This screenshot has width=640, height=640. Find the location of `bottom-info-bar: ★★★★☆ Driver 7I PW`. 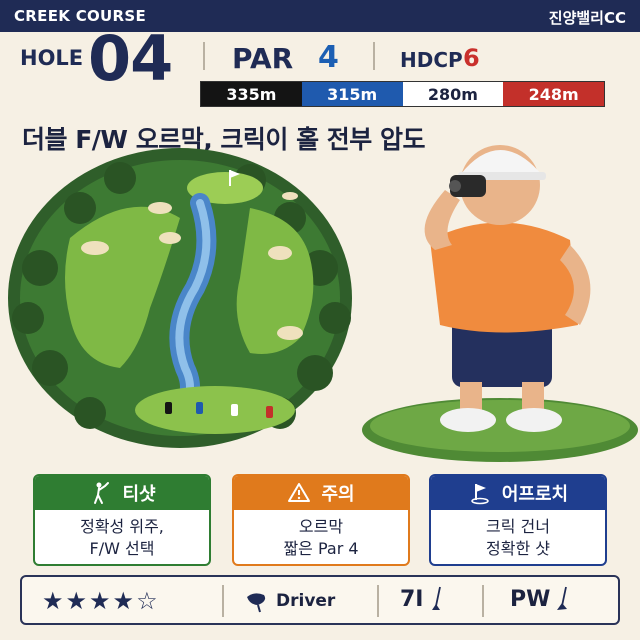

bottom-info-bar: ★★★★☆ Driver 7I PW is located at coordinates (320, 600).